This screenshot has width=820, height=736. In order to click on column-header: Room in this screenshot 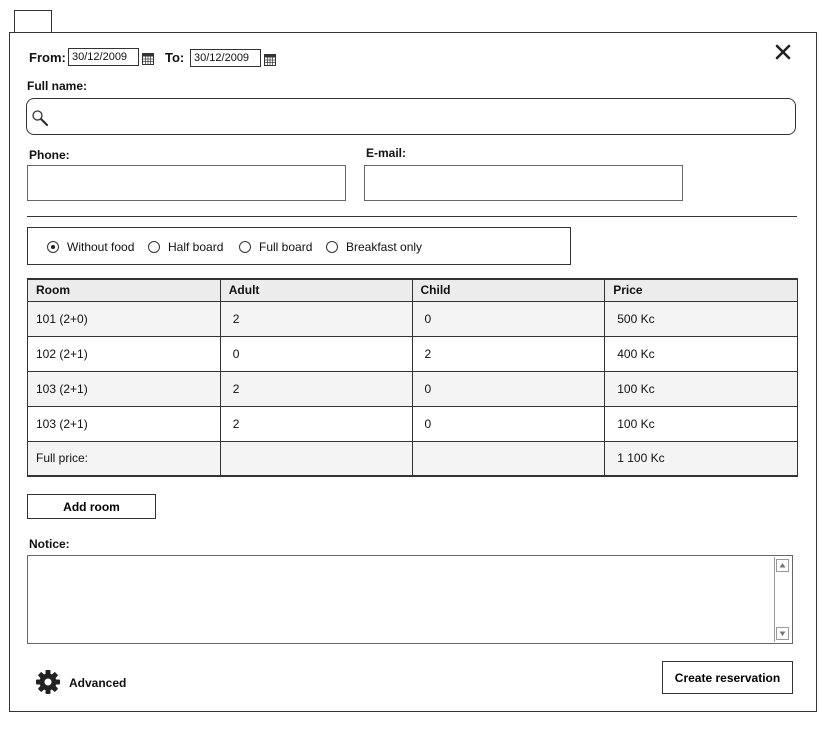, I will do `click(124, 290)`.